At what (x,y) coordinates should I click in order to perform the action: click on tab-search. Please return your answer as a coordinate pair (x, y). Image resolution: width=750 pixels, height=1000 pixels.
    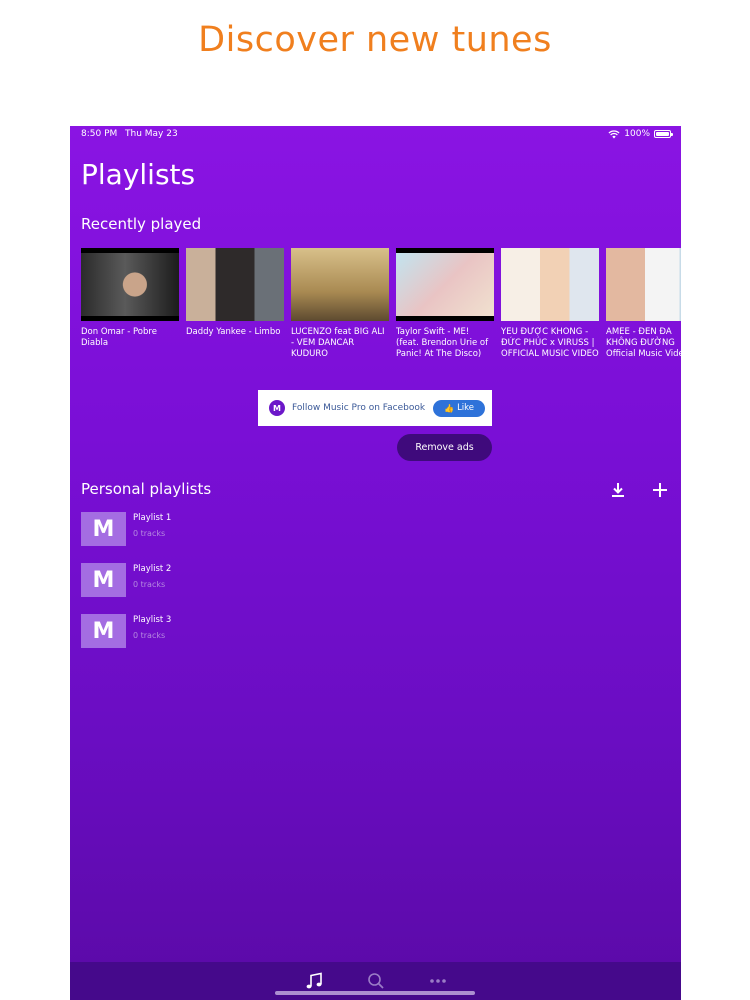
    Looking at the image, I should click on (376, 981).